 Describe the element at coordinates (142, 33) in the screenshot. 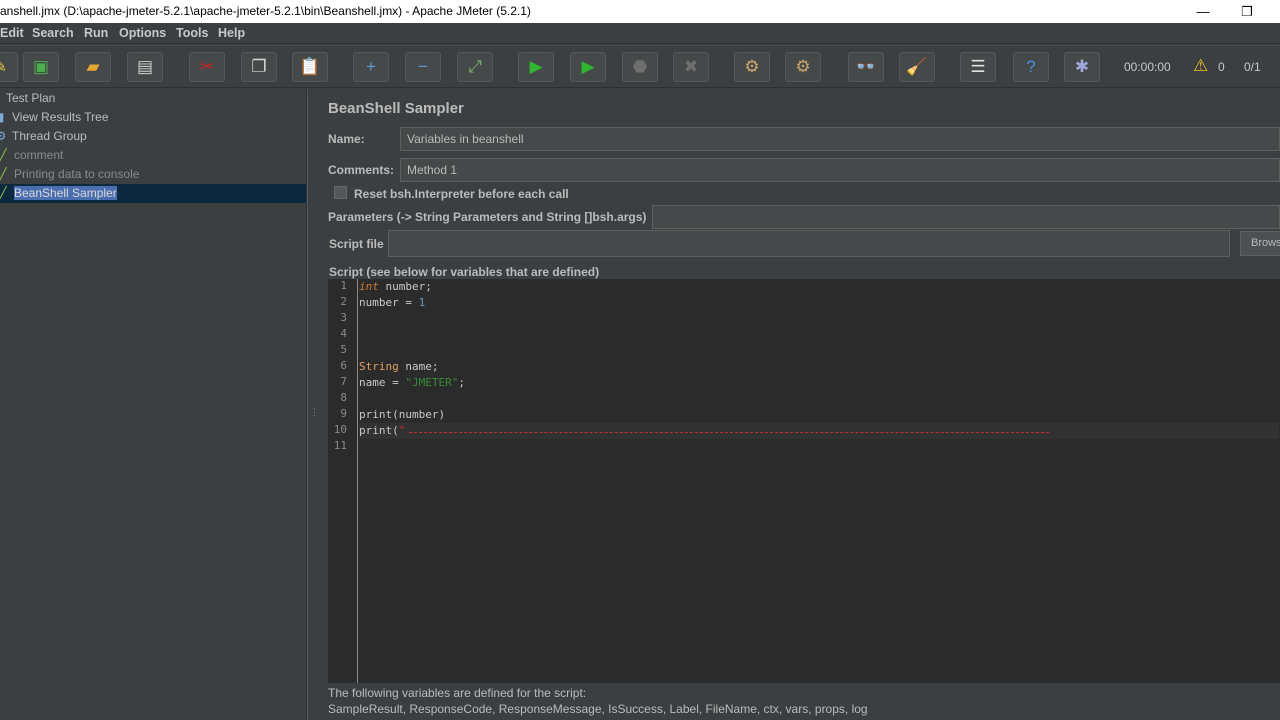

I see `menu-options: Options` at that location.